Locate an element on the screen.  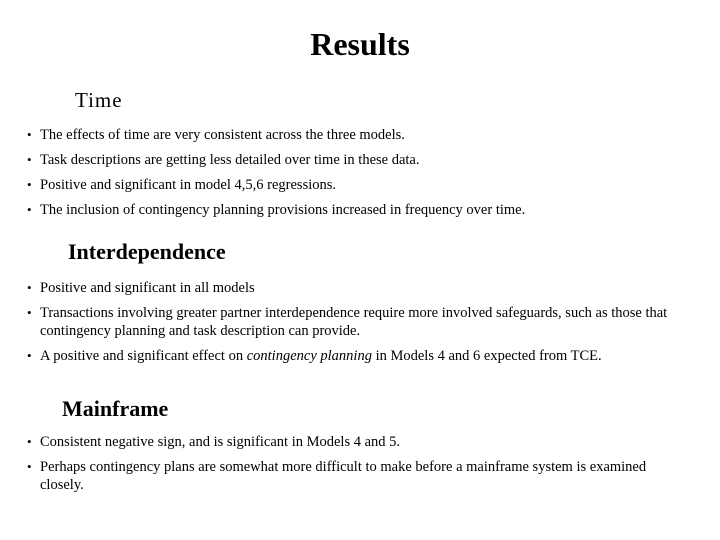
list-item-text: in Models 4 and 6 expected from TCE. is located at coordinates (486, 356).